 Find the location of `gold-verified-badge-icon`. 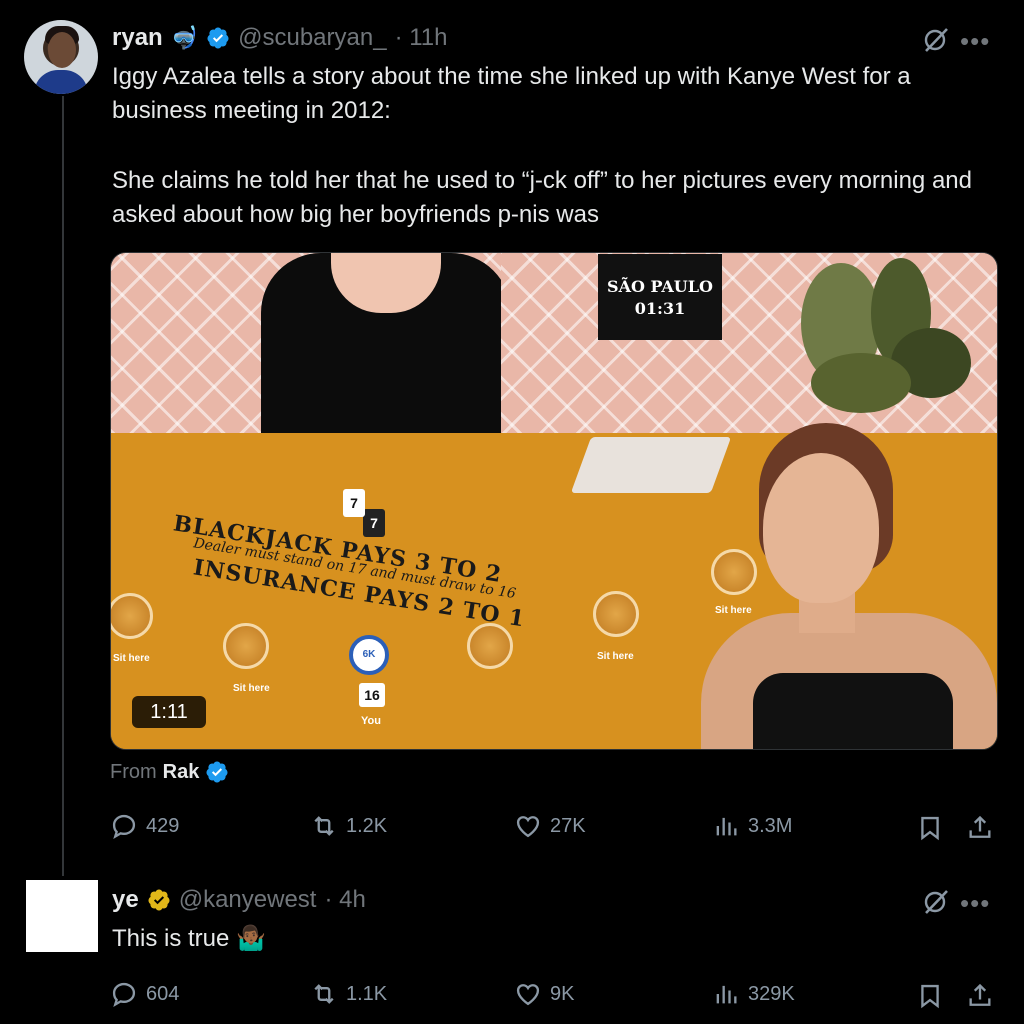

gold-verified-badge-icon is located at coordinates (159, 900).